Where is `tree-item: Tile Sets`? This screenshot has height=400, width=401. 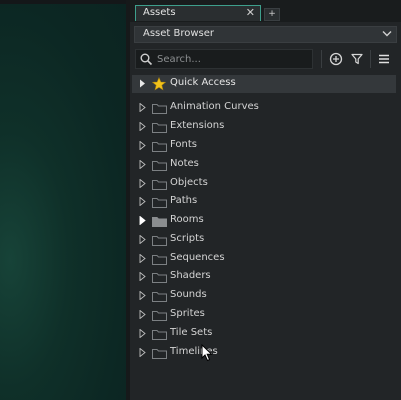 tree-item: Tile Sets is located at coordinates (264, 334).